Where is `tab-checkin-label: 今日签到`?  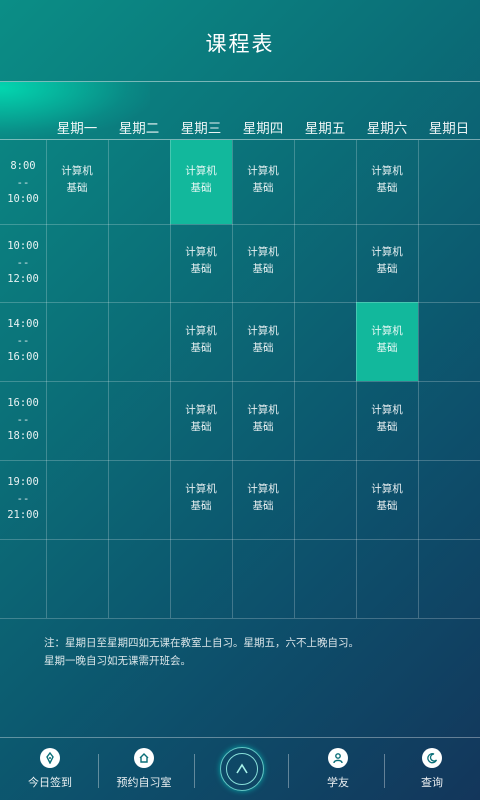 tab-checkin-label: 今日签到 is located at coordinates (50, 782).